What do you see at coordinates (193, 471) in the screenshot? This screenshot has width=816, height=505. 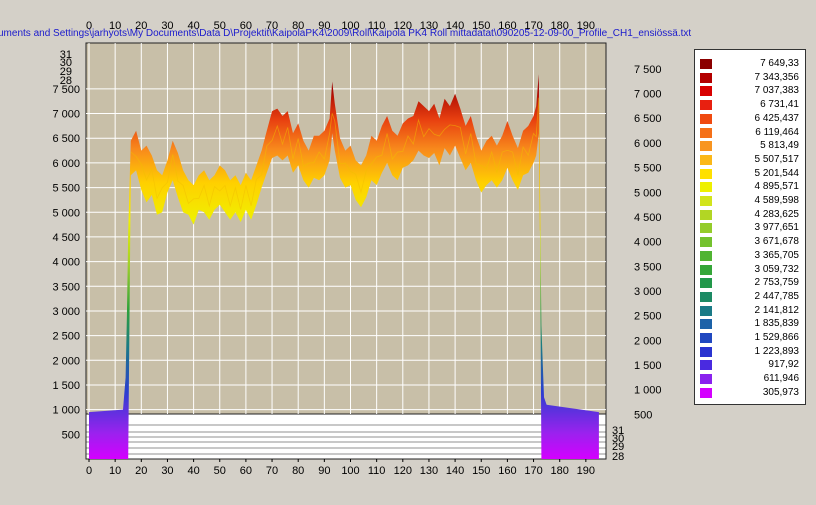 I see `x-tick-label-bottom: 40` at bounding box center [193, 471].